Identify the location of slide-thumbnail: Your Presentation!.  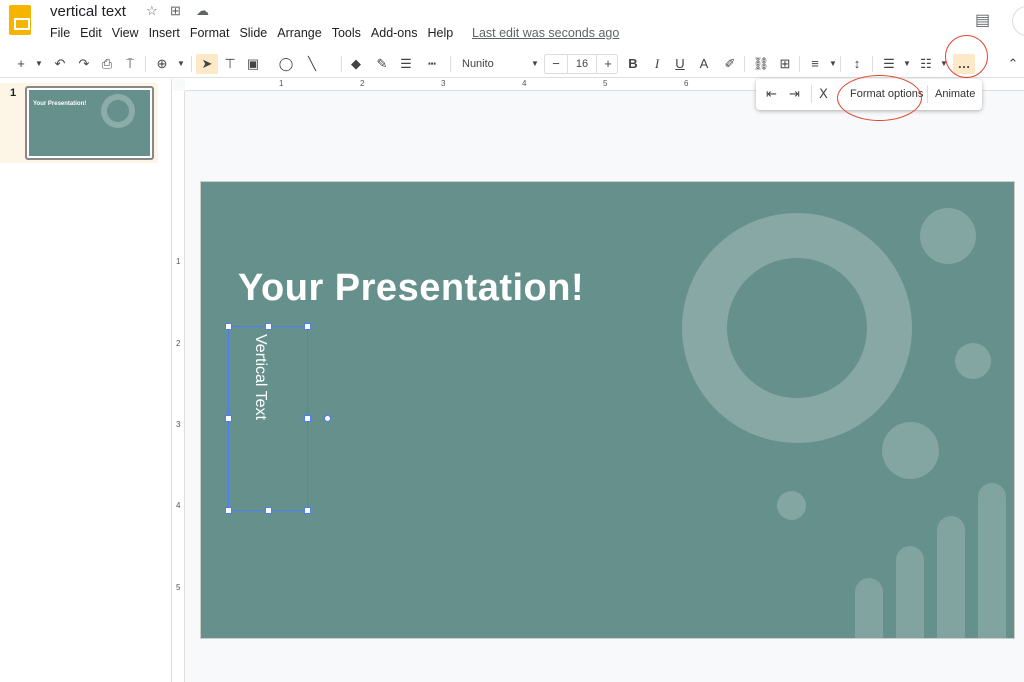
(89, 123).